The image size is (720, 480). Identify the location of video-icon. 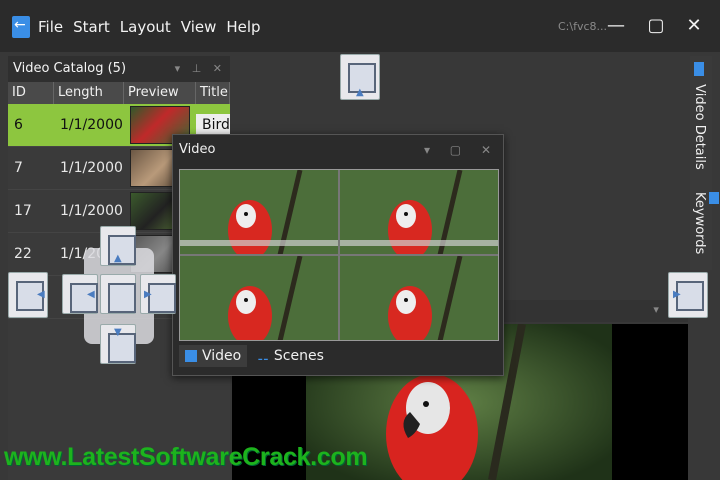
(191, 356).